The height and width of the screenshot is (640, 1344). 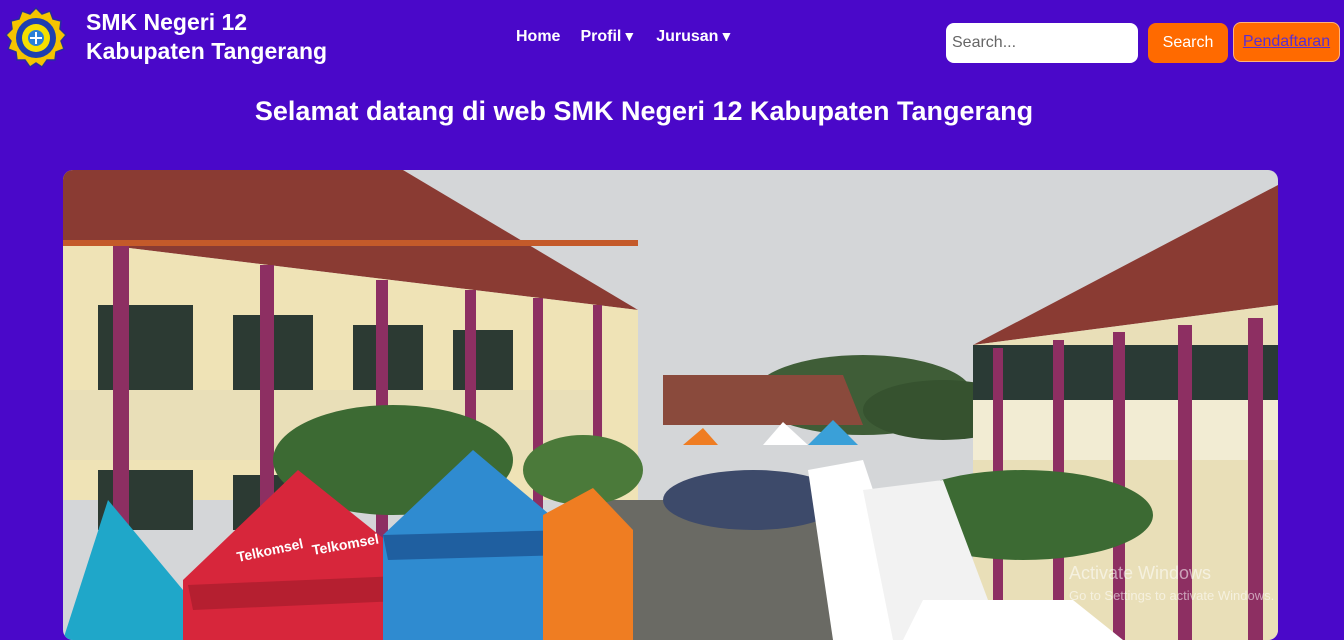 What do you see at coordinates (1188, 43) in the screenshot?
I see `search-button: Search` at bounding box center [1188, 43].